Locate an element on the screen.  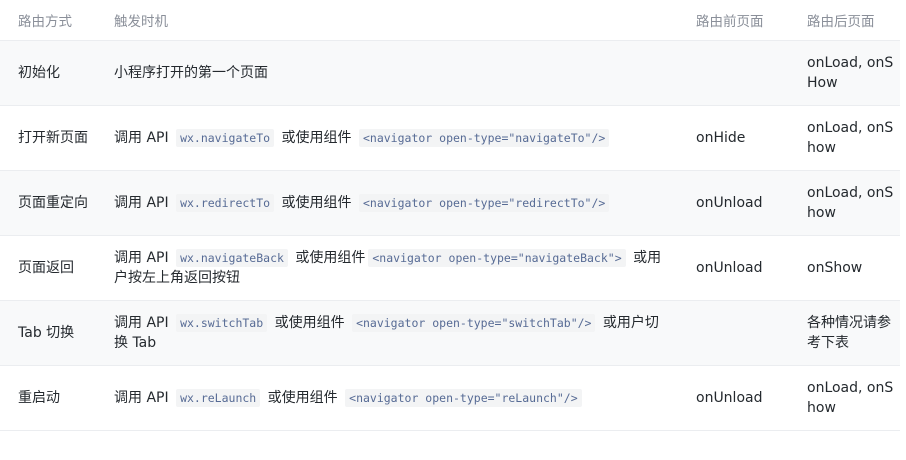
page-after-cell: 各种情况请参考下表 is located at coordinates (849, 332).